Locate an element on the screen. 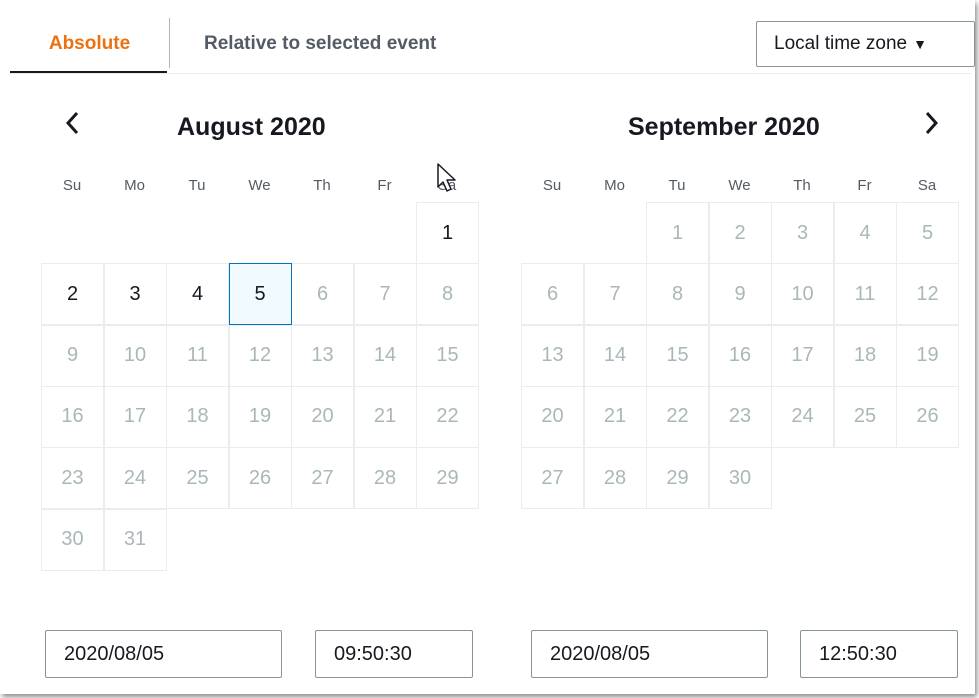  start-date-input: 2020/08/05 is located at coordinates (163, 654).